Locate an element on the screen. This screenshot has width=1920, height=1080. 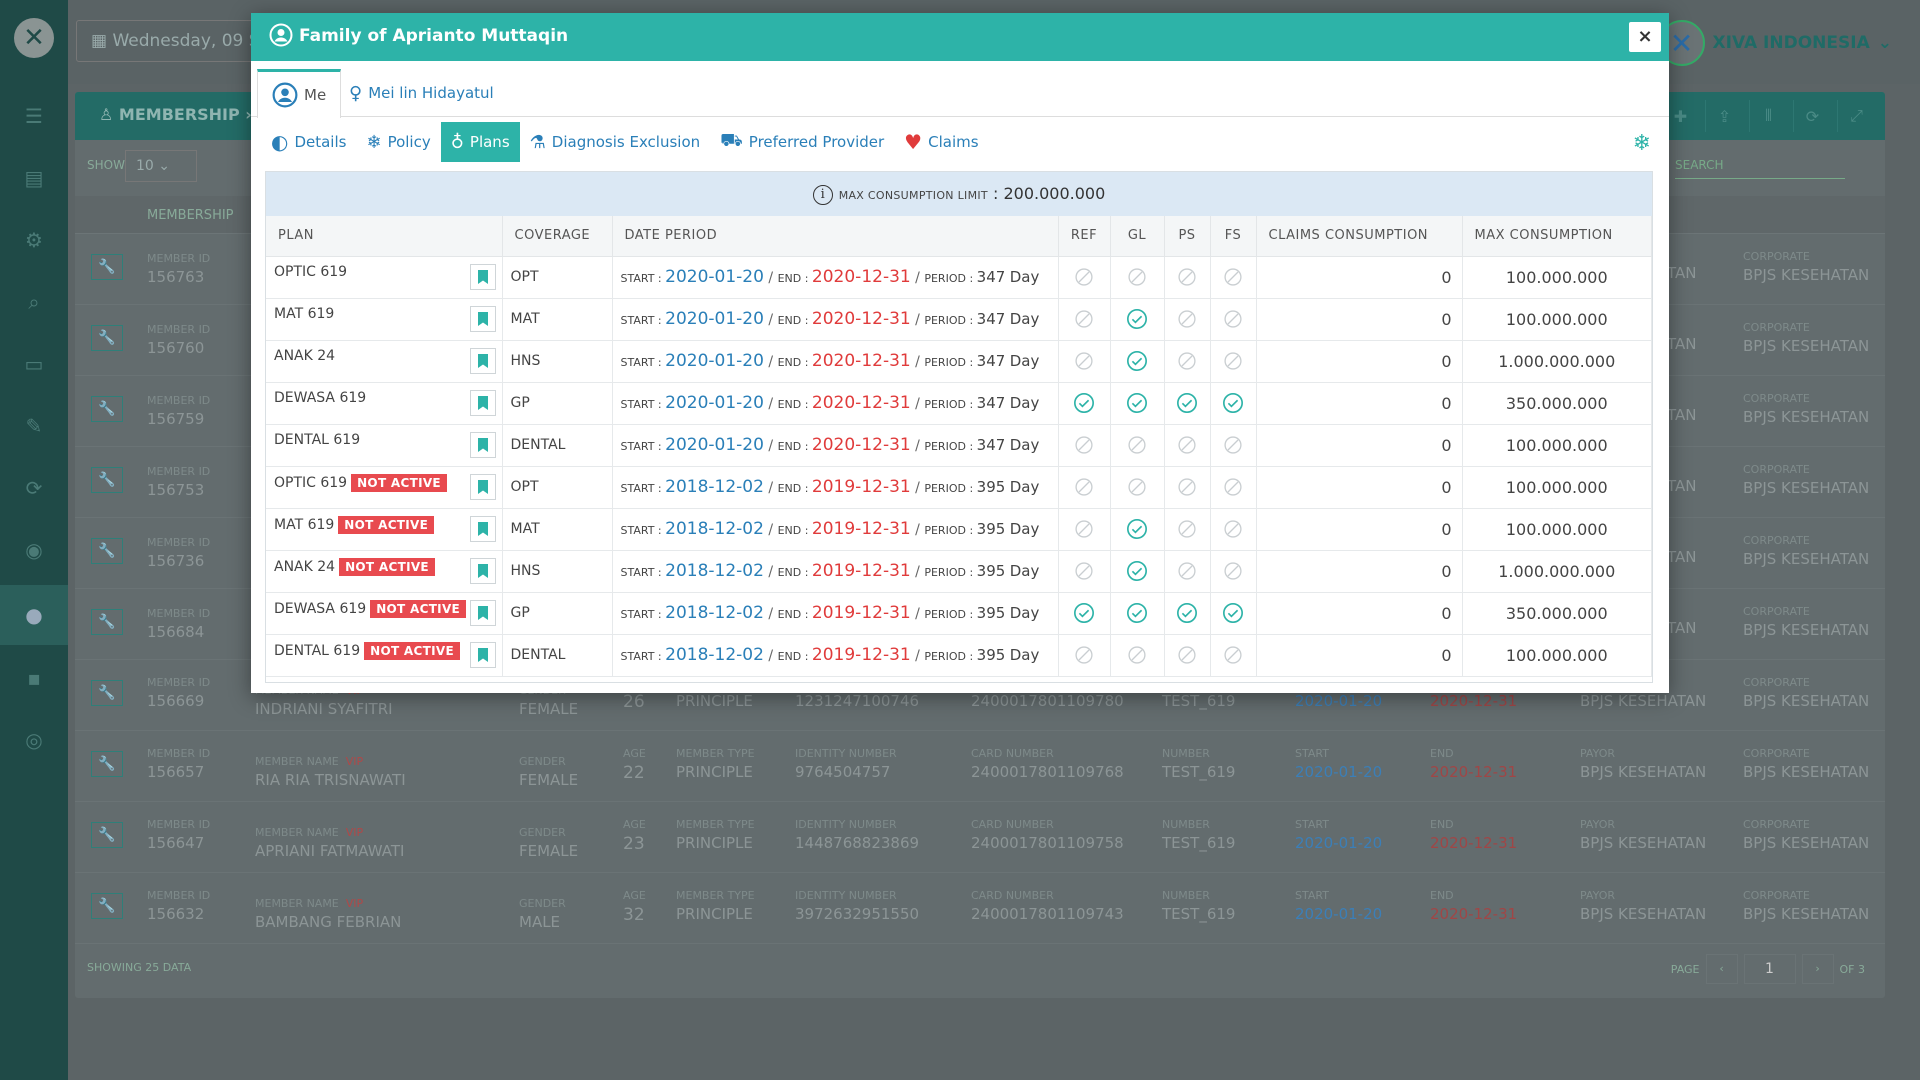
columns-icon: ⫴ is located at coordinates (1768, 116).